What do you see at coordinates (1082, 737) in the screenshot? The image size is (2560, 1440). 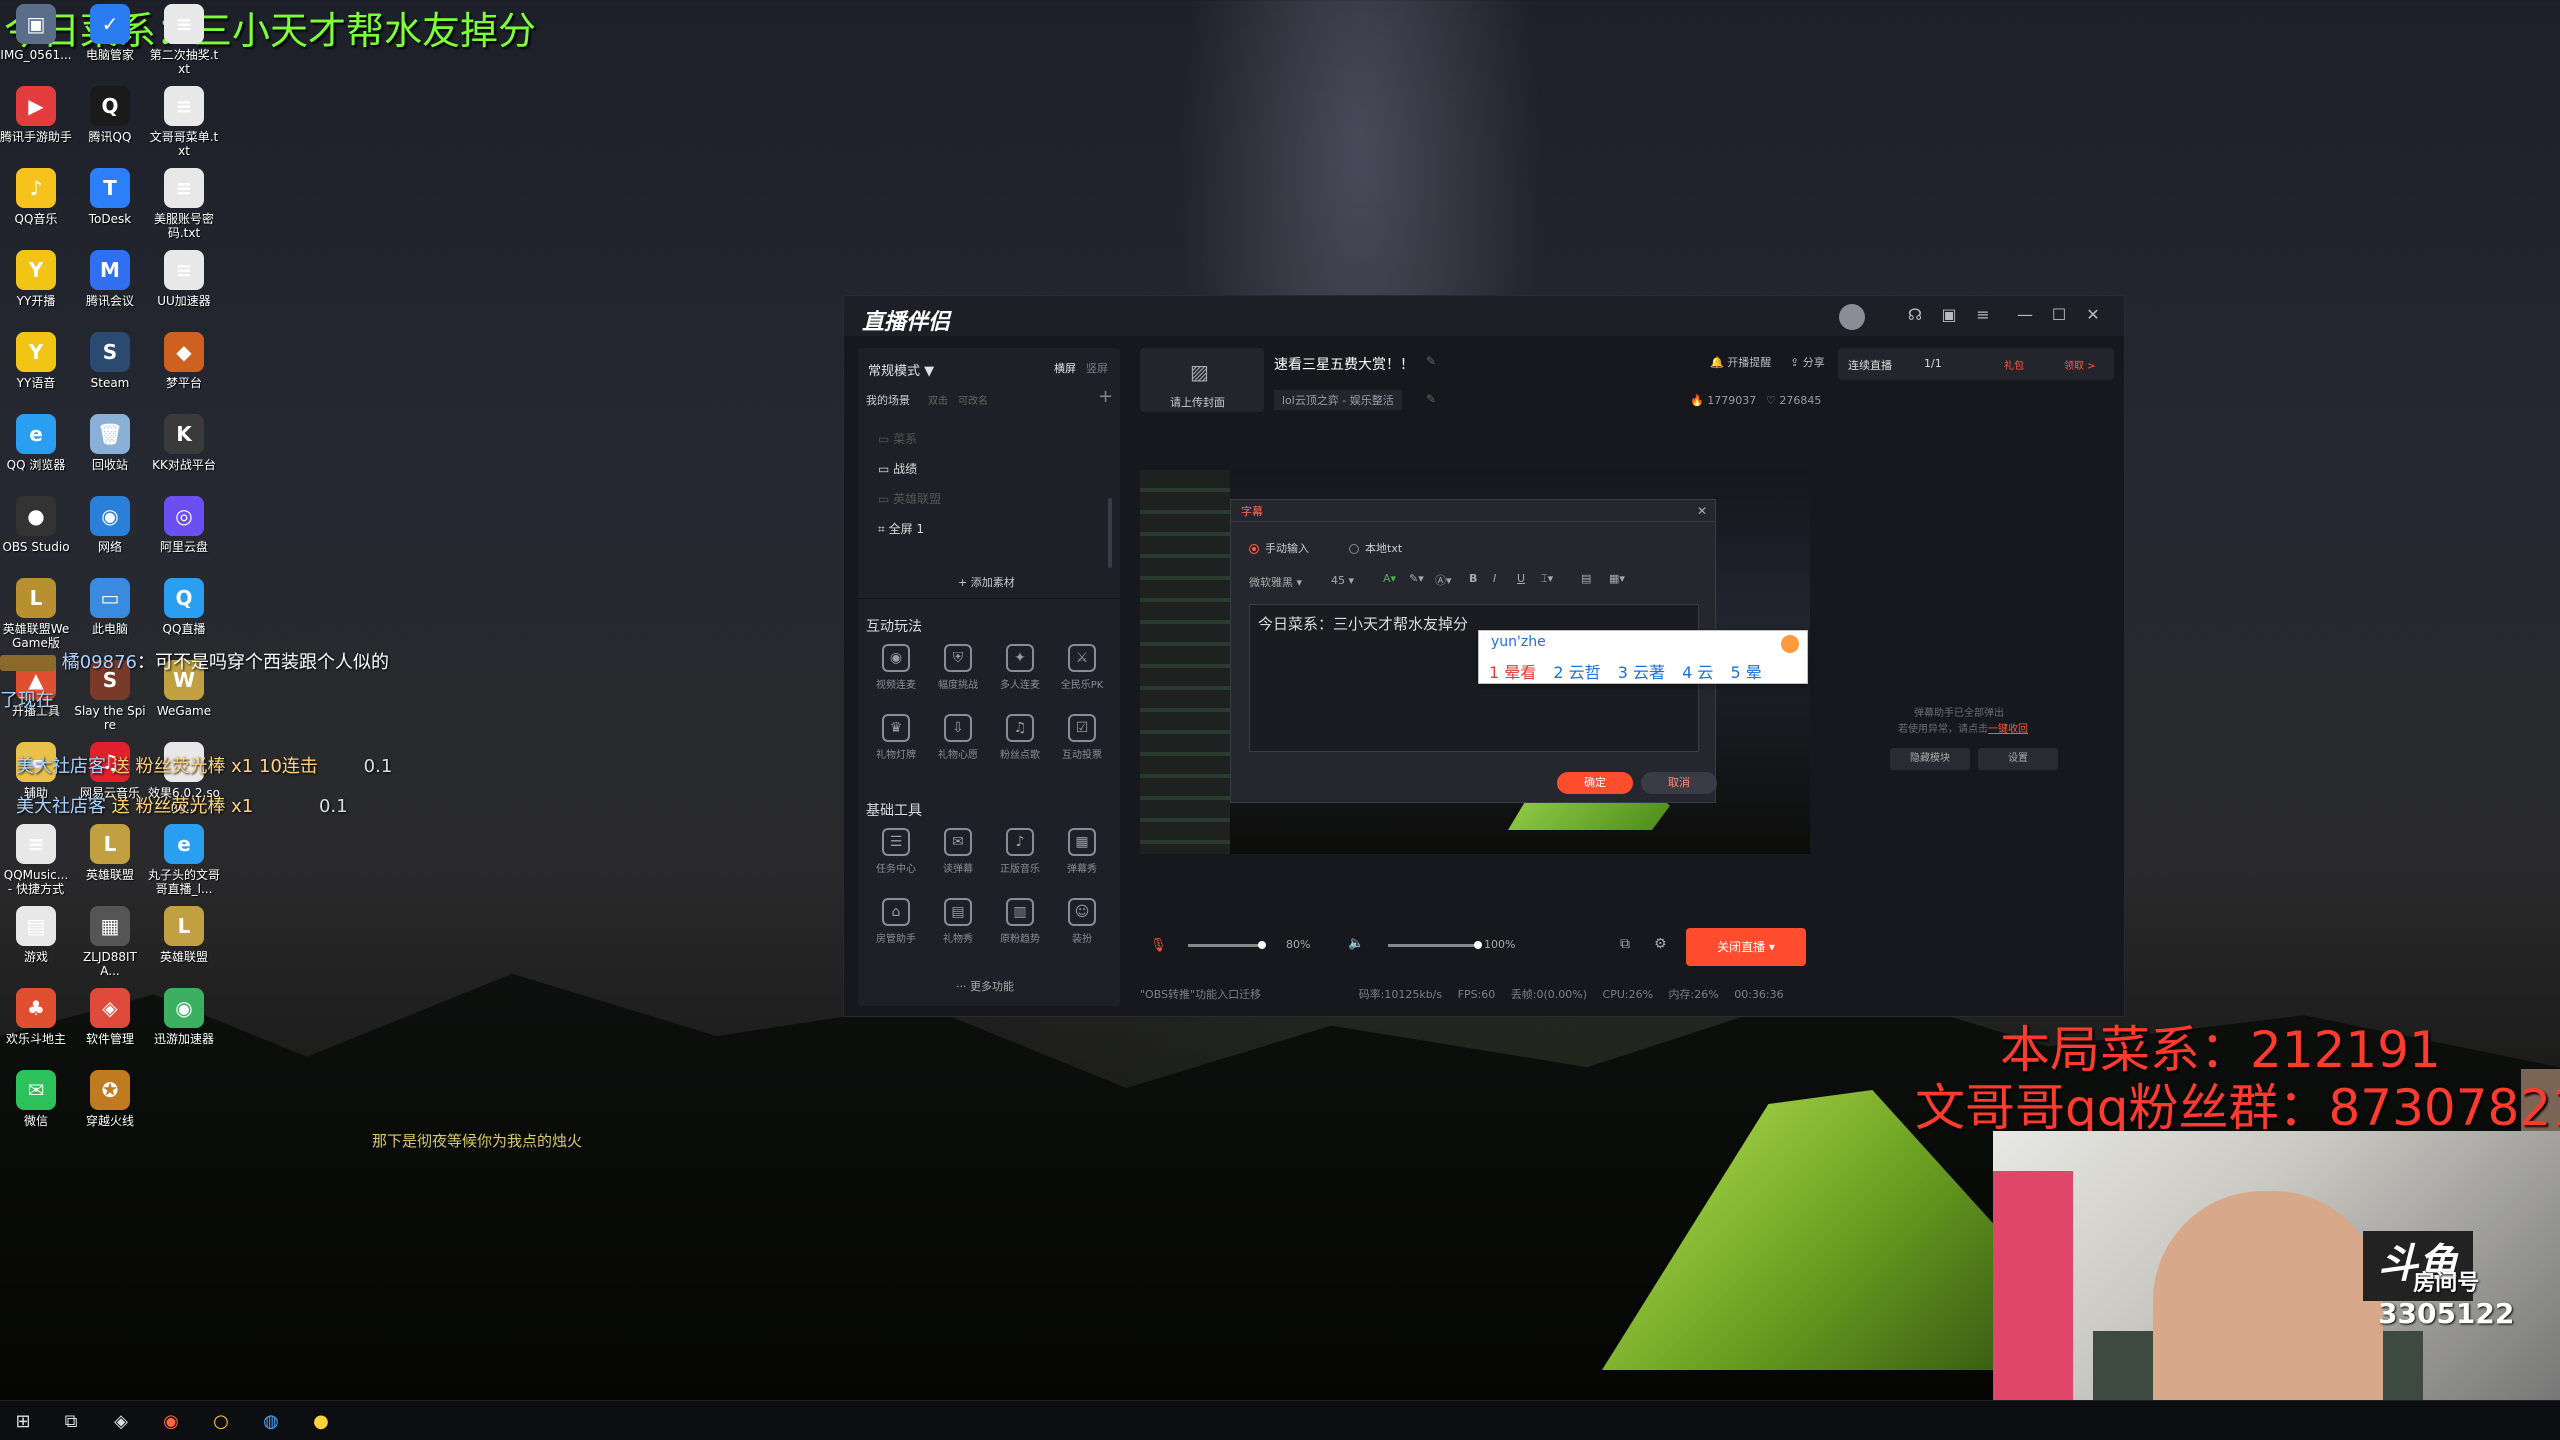 I see `tool-button: ☑ 互动投票` at bounding box center [1082, 737].